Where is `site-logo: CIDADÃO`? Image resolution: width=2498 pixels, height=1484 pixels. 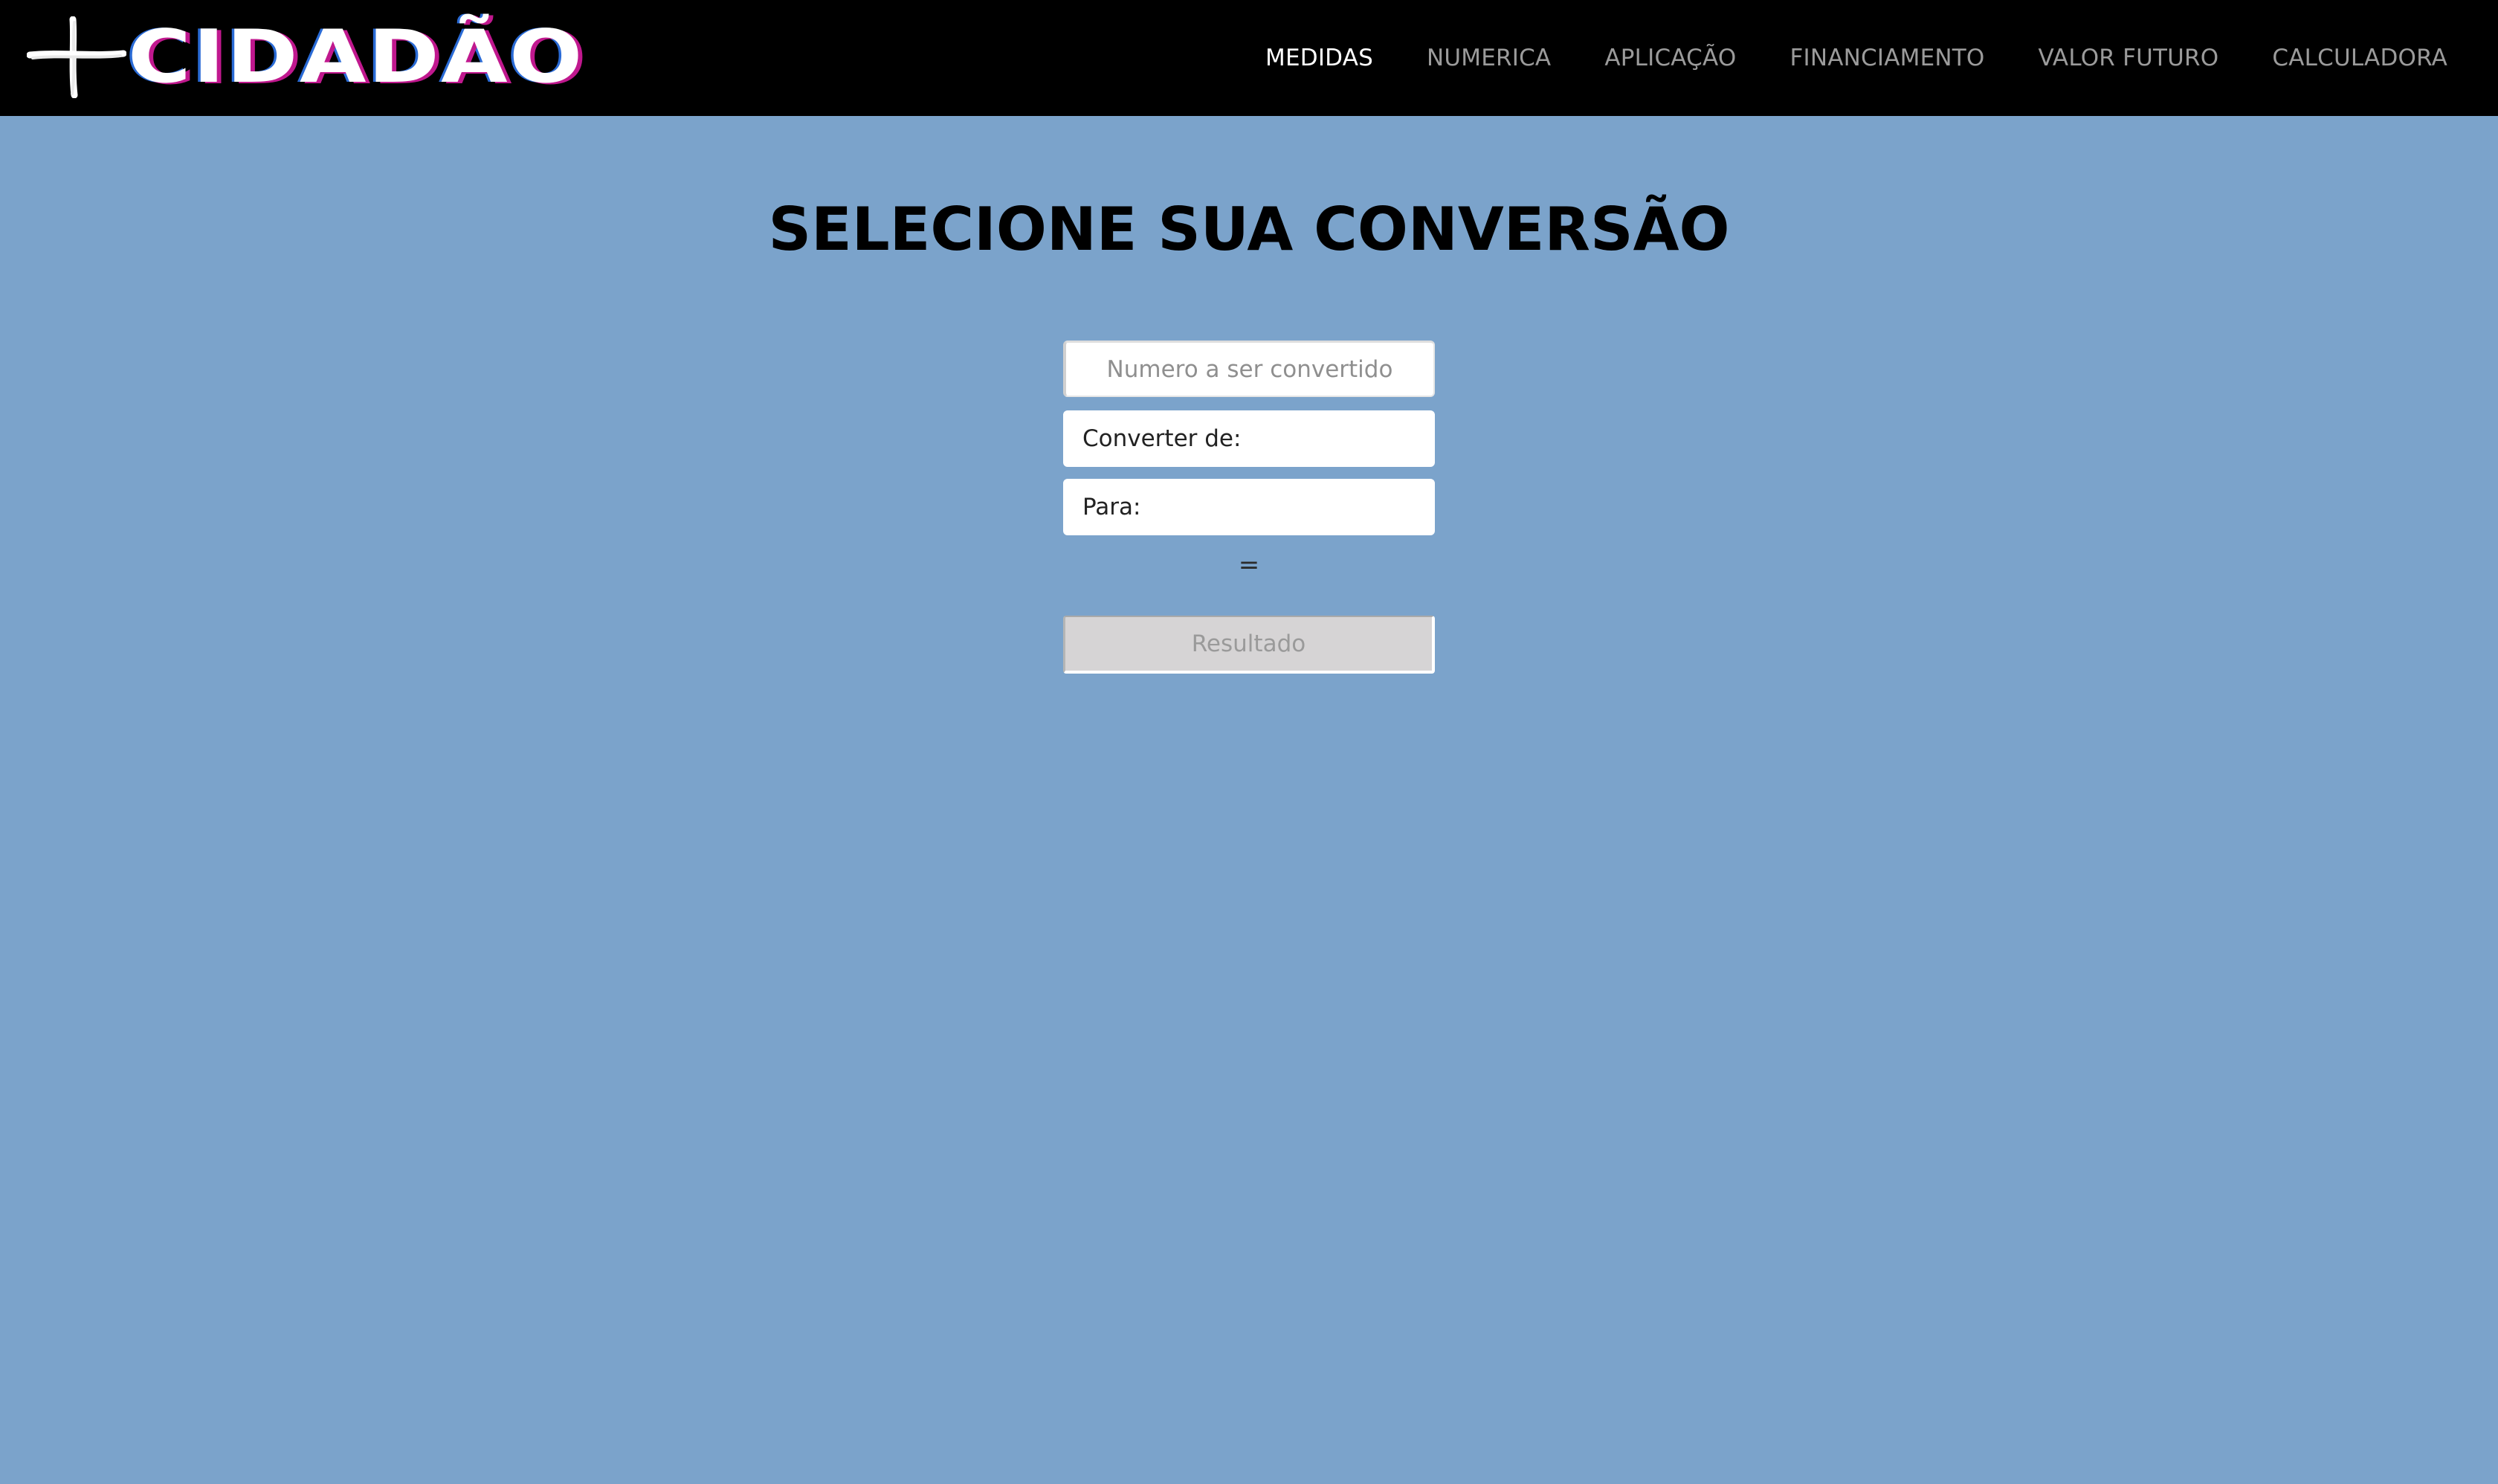 site-logo: CIDADÃO is located at coordinates (331, 57).